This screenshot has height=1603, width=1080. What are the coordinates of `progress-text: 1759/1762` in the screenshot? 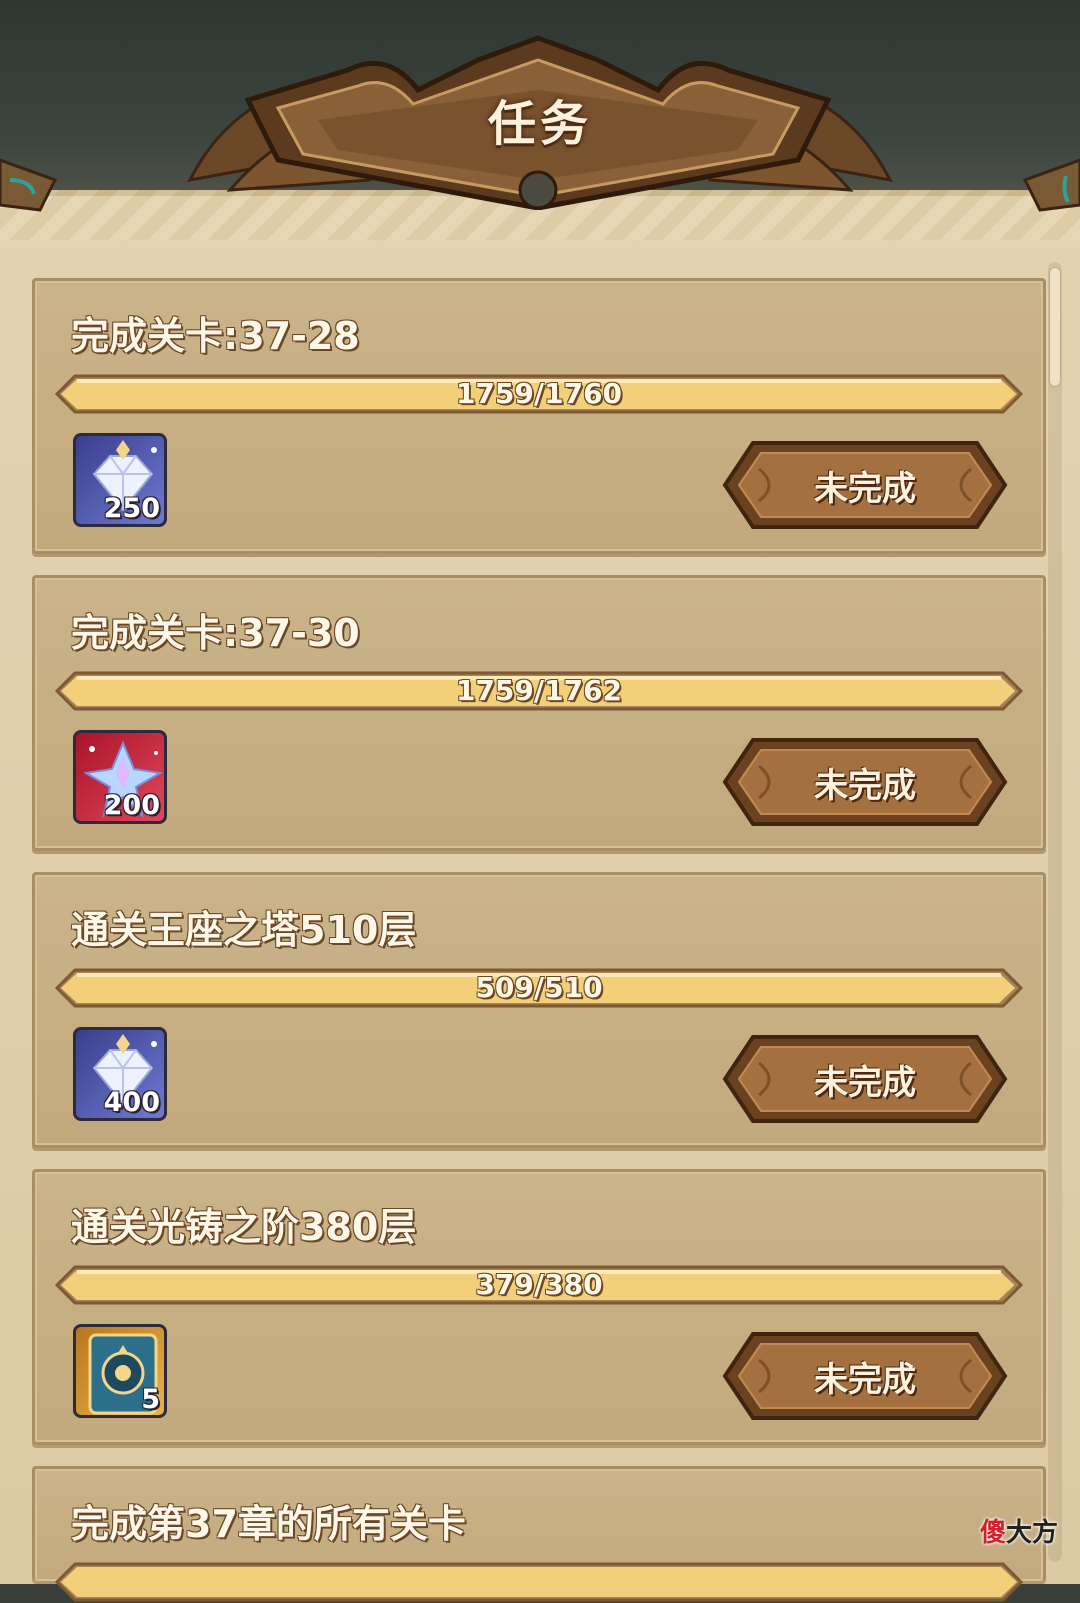 It's located at (539, 690).